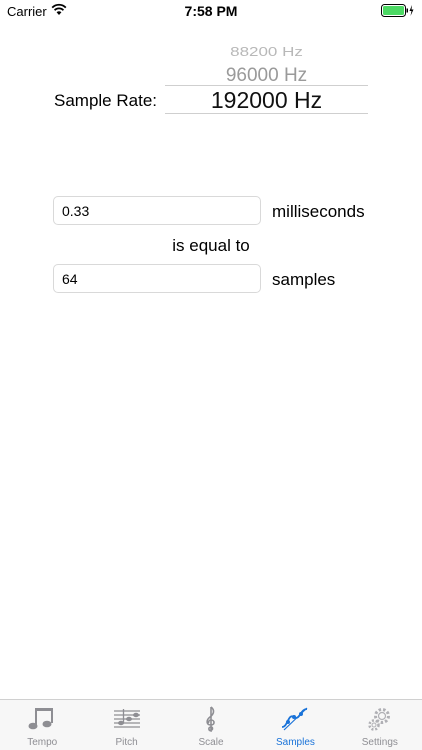 Image resolution: width=422 pixels, height=750 pixels. What do you see at coordinates (379, 742) in the screenshot?
I see `tab-label: Settings` at bounding box center [379, 742].